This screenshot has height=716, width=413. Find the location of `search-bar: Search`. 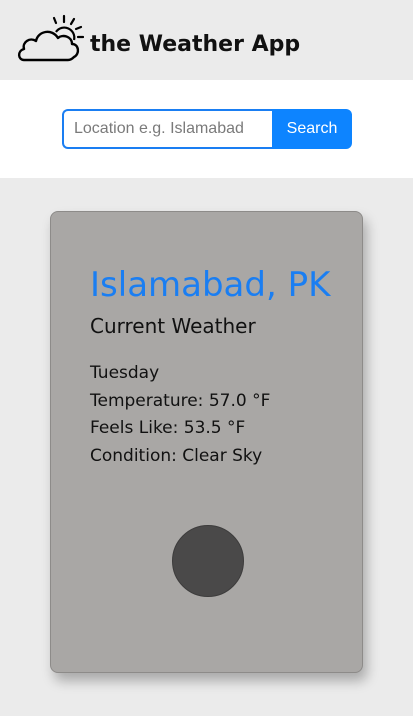

search-bar: Search is located at coordinates (206, 129).